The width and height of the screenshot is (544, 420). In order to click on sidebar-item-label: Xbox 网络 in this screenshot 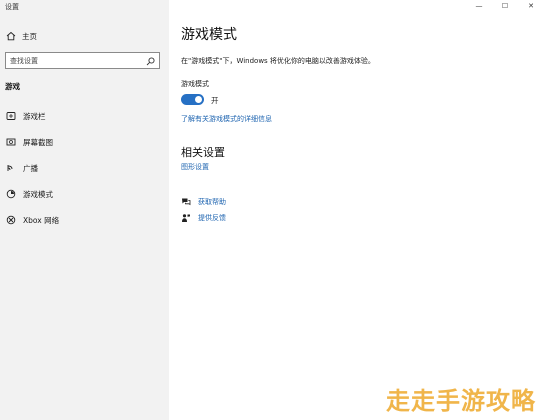, I will do `click(41, 220)`.